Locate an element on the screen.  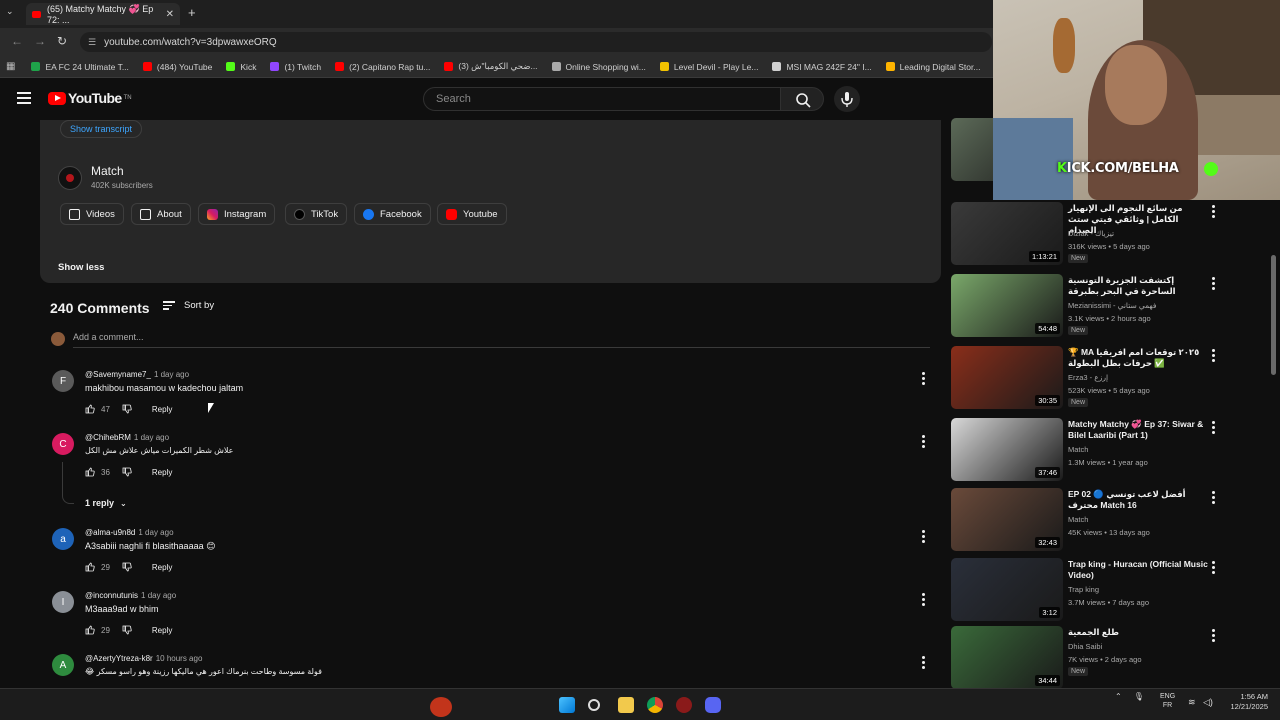
file-explorer-icon is located at coordinates (626, 705).